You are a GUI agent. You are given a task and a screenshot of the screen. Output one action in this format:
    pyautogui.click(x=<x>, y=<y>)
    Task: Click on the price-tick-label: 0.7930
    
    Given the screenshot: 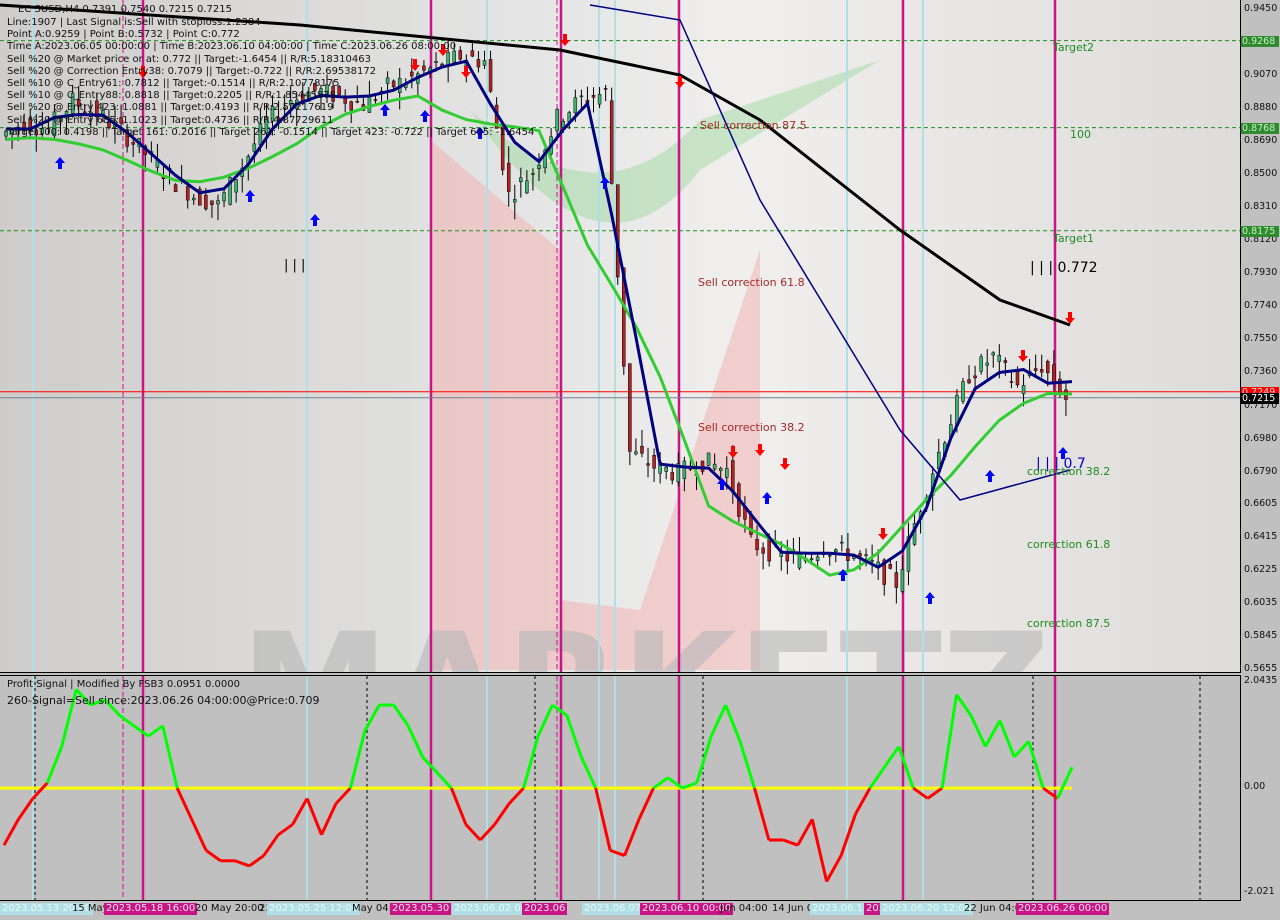 What is the action you would take?
    pyautogui.click(x=1261, y=273)
    